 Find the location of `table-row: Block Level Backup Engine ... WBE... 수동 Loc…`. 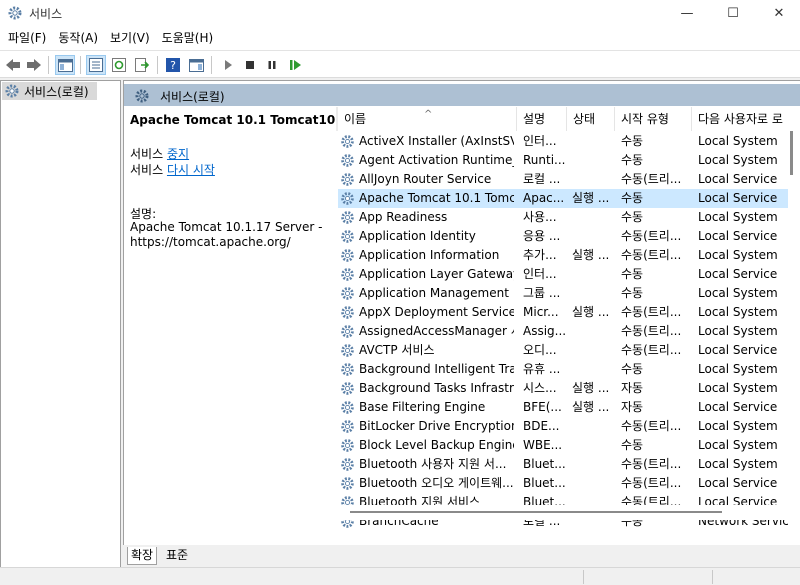

table-row: Block Level Backup Engine ... WBE... 수동 Loc… is located at coordinates (563, 445).